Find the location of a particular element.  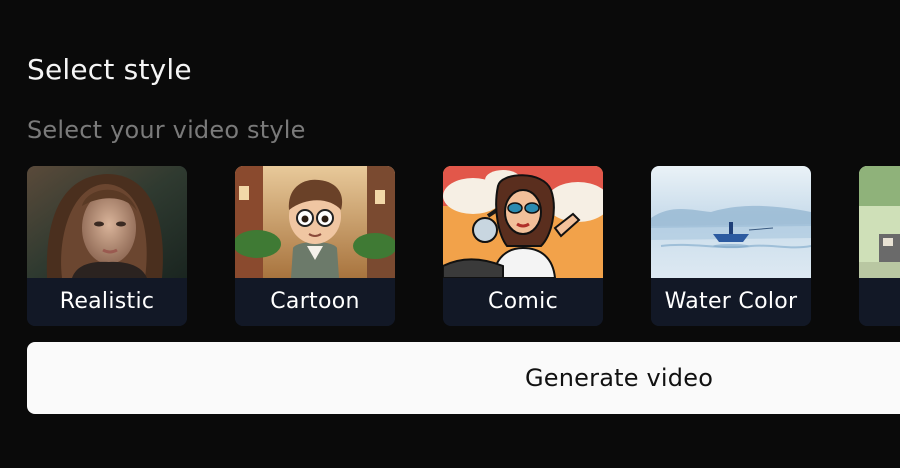

watercolor-boat-image is located at coordinates (731, 222).